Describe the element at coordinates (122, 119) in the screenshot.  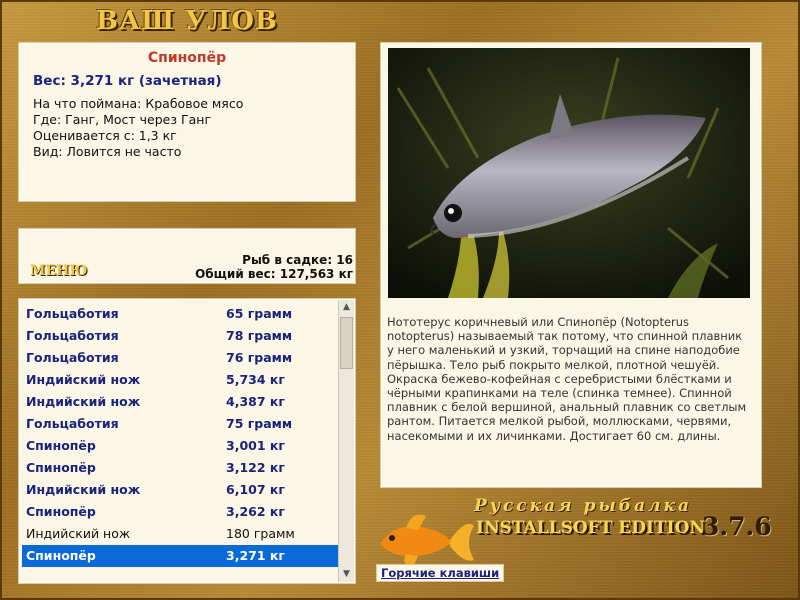
I see `location-text: Где: Ганг, Мост через Ганг` at that location.